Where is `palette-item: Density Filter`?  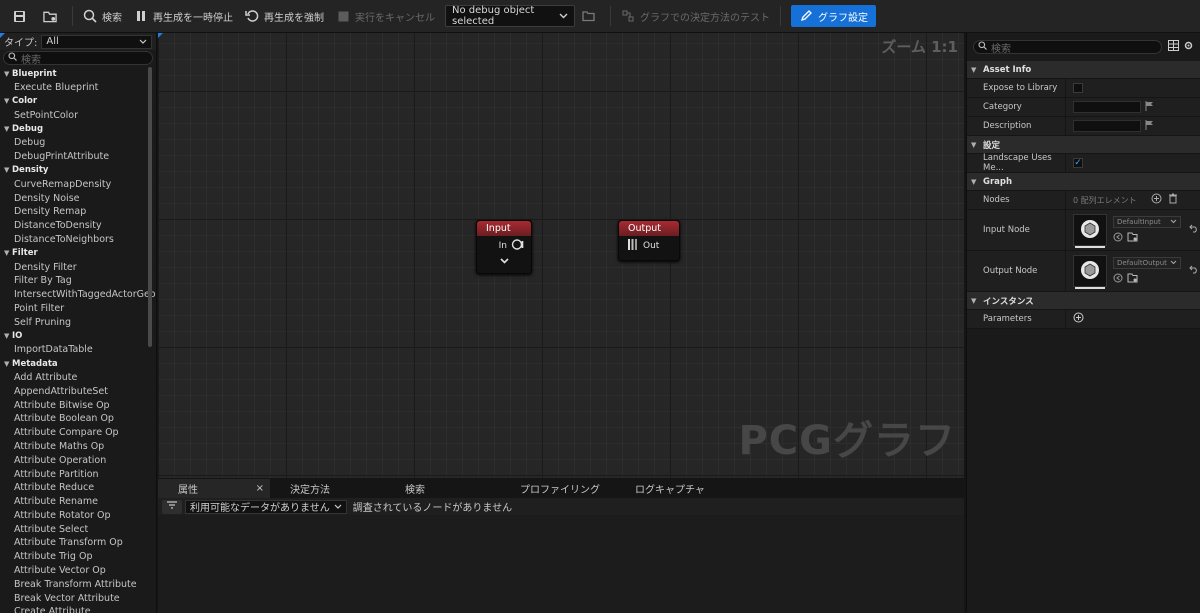 palette-item: Density Filter is located at coordinates (80, 267).